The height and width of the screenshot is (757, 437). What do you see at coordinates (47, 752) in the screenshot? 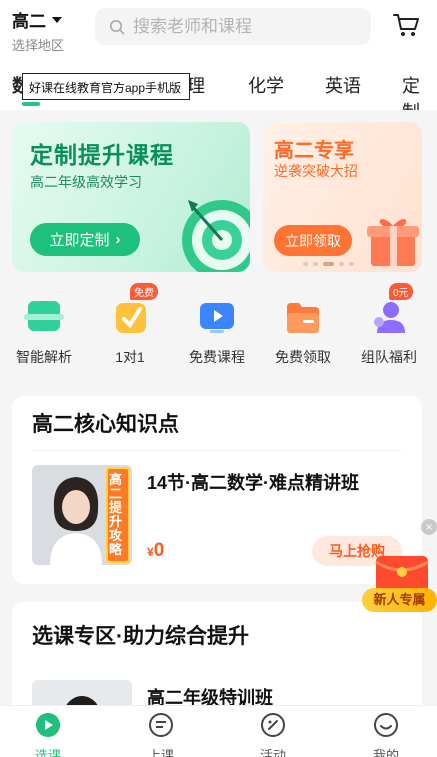
I see `nav-label: 选课` at bounding box center [47, 752].